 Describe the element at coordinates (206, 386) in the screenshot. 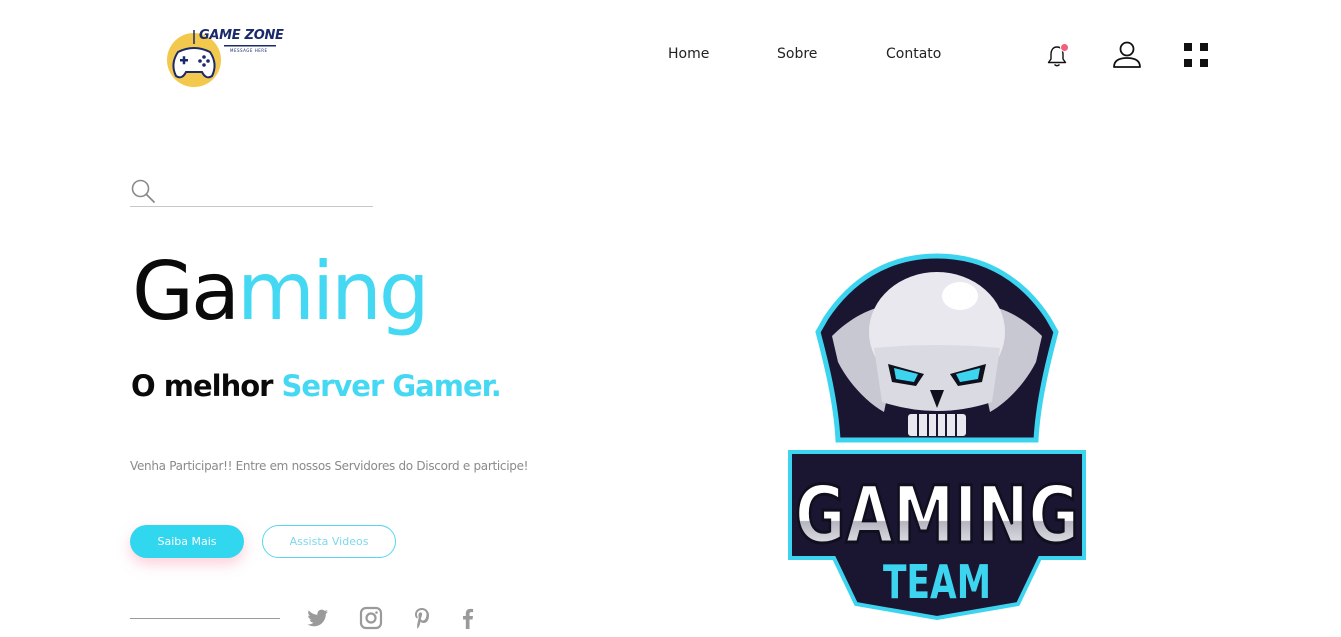

I see `hero-subtitle-dark: O melhor` at that location.